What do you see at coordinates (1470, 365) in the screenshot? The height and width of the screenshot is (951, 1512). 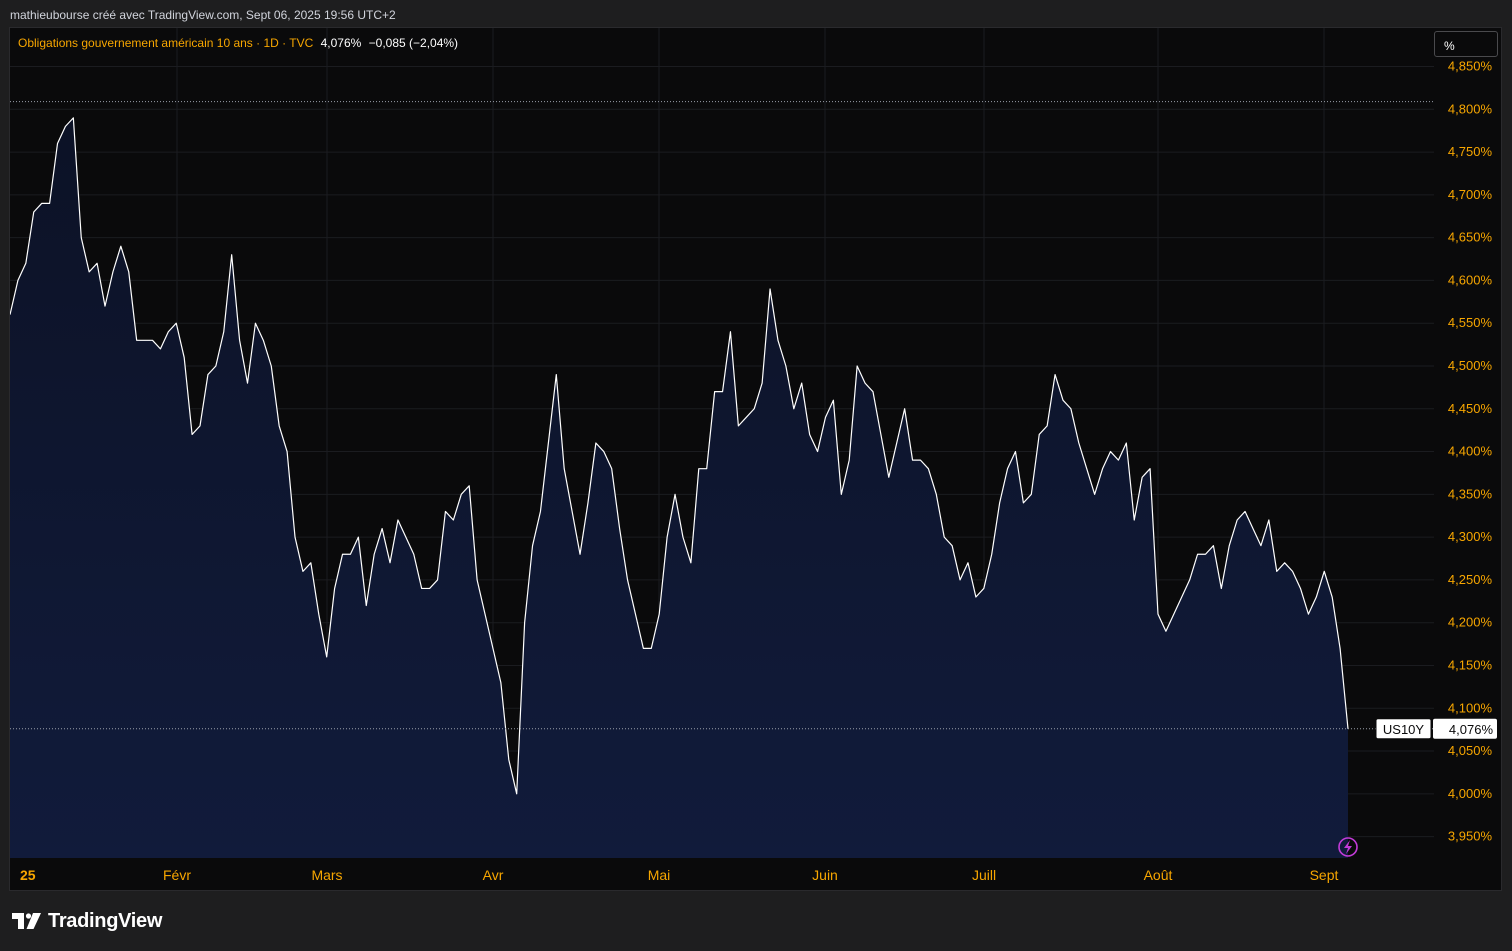 I see `y-tick-label: 4,500%` at bounding box center [1470, 365].